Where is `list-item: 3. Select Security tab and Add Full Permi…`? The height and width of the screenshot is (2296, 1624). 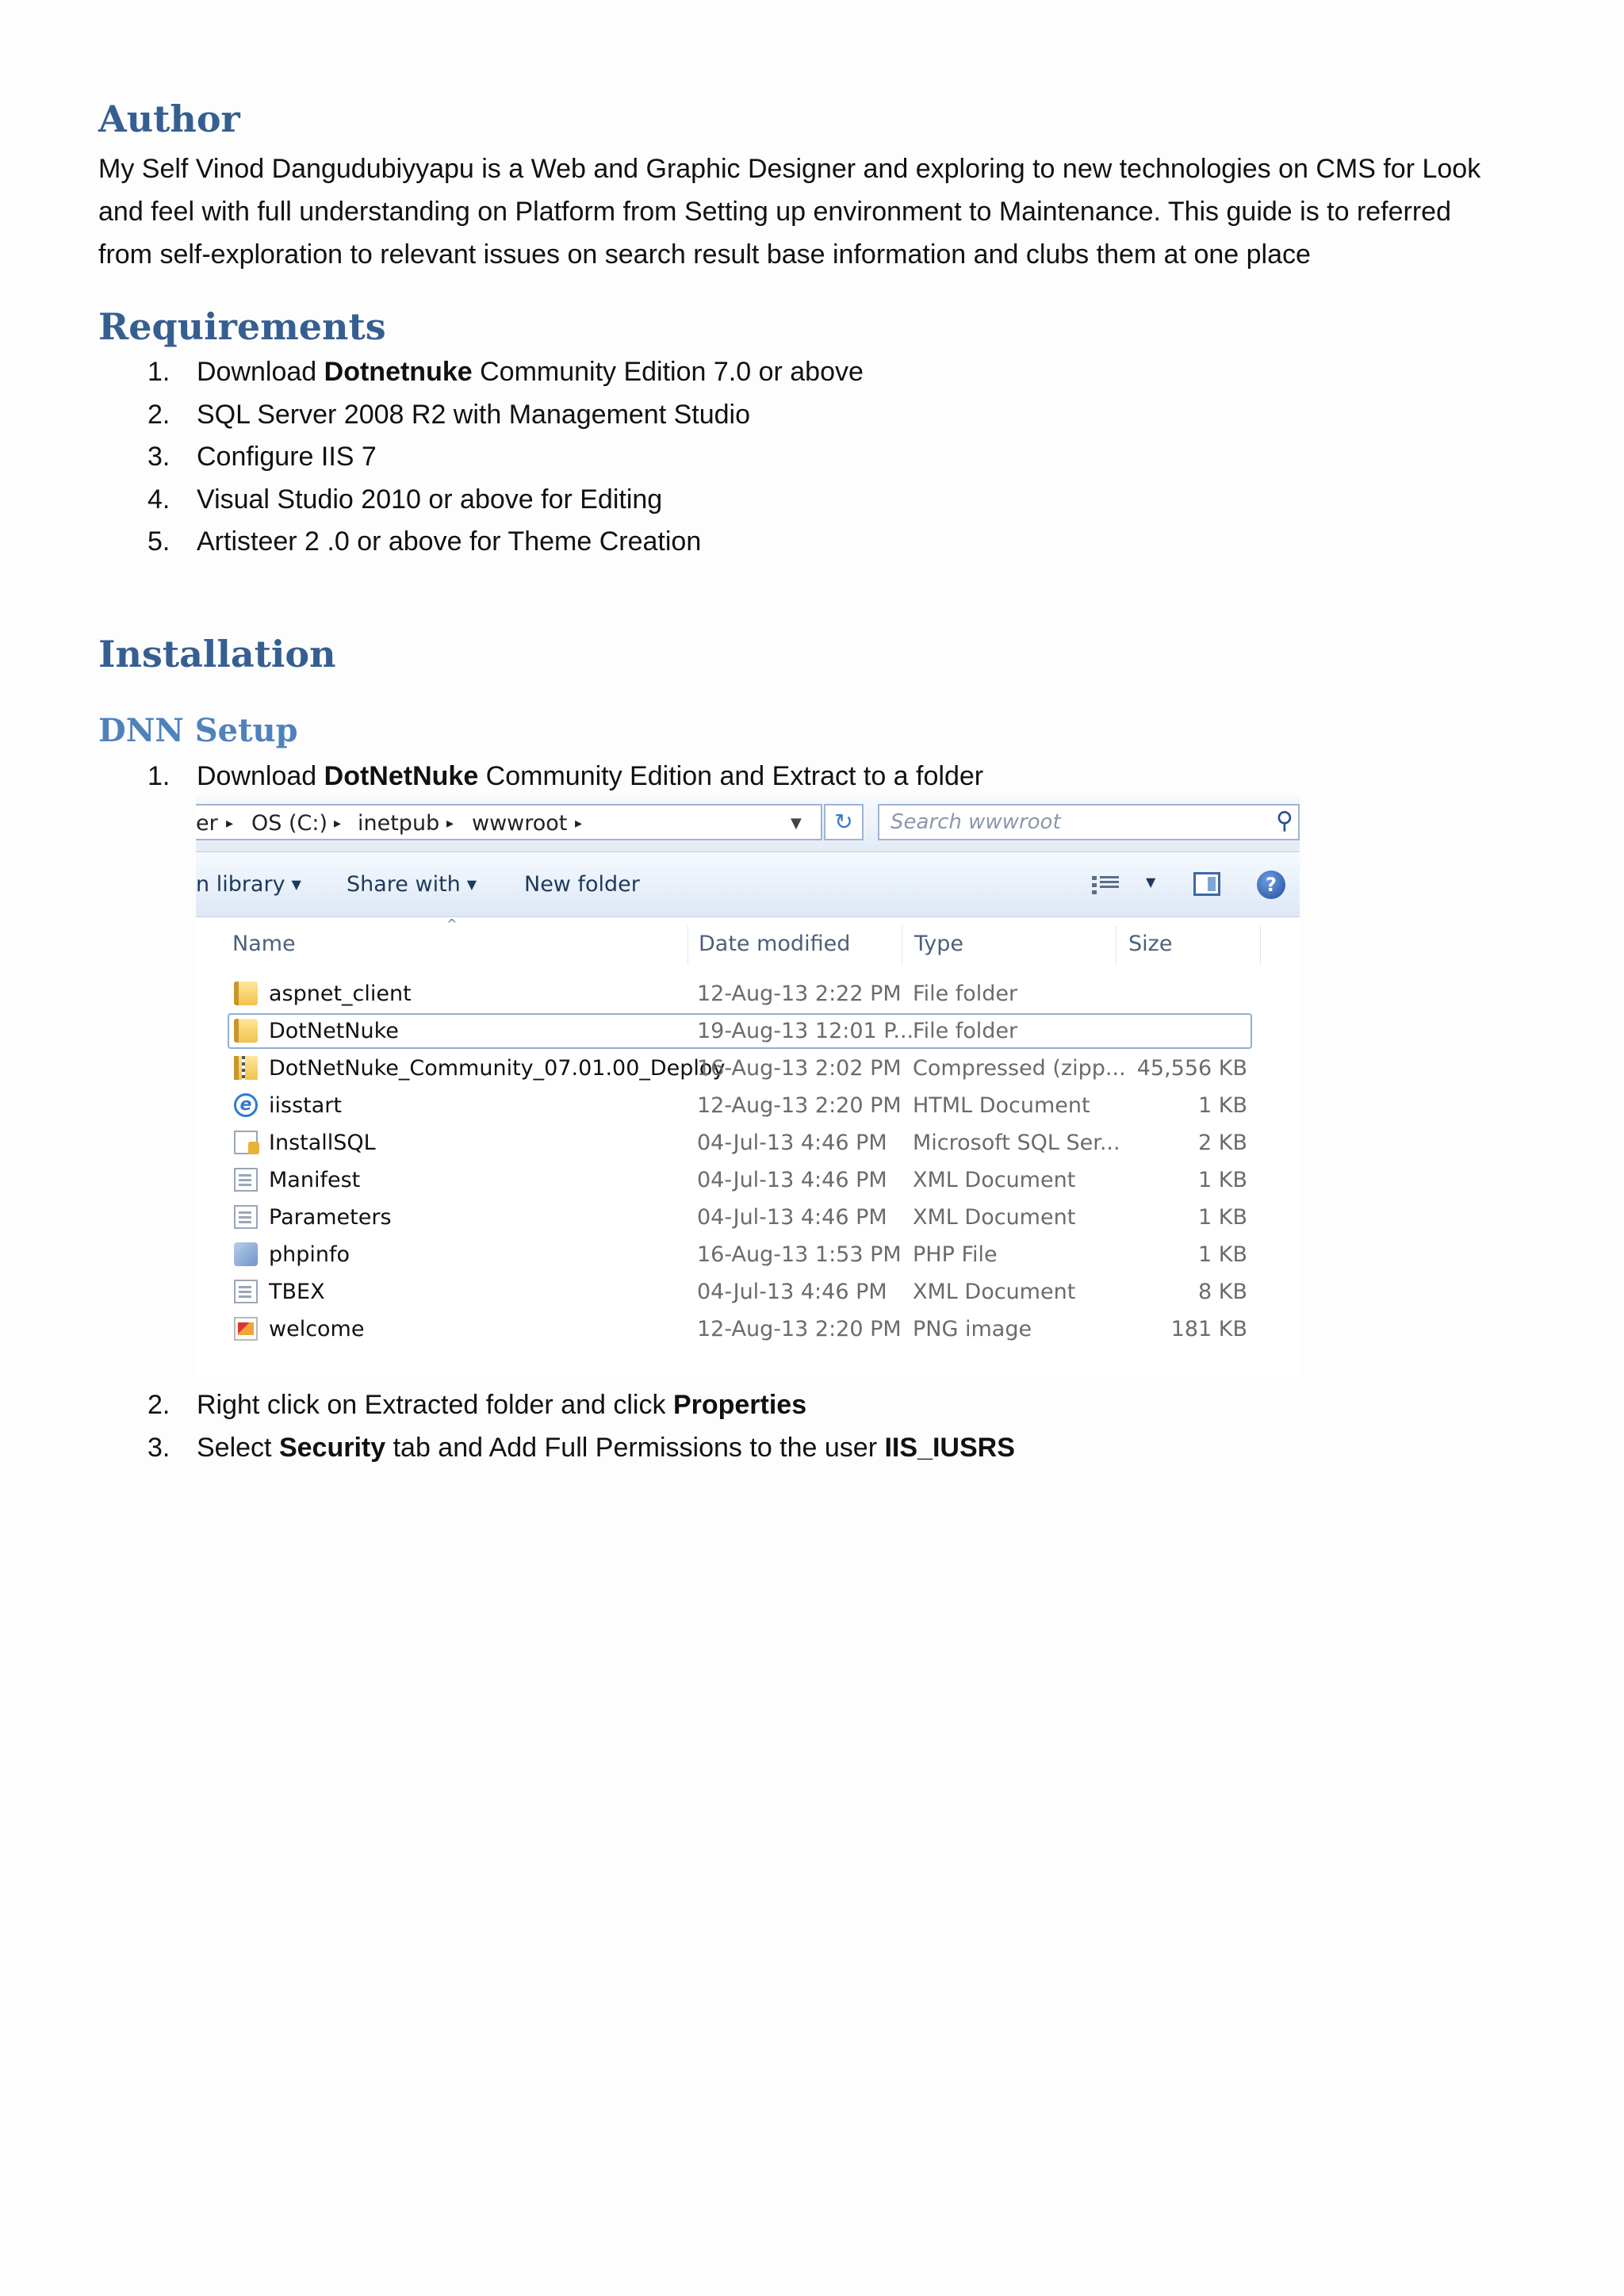
list-item: 3. Select Security tab and Add Full Permi… is located at coordinates (581, 1448).